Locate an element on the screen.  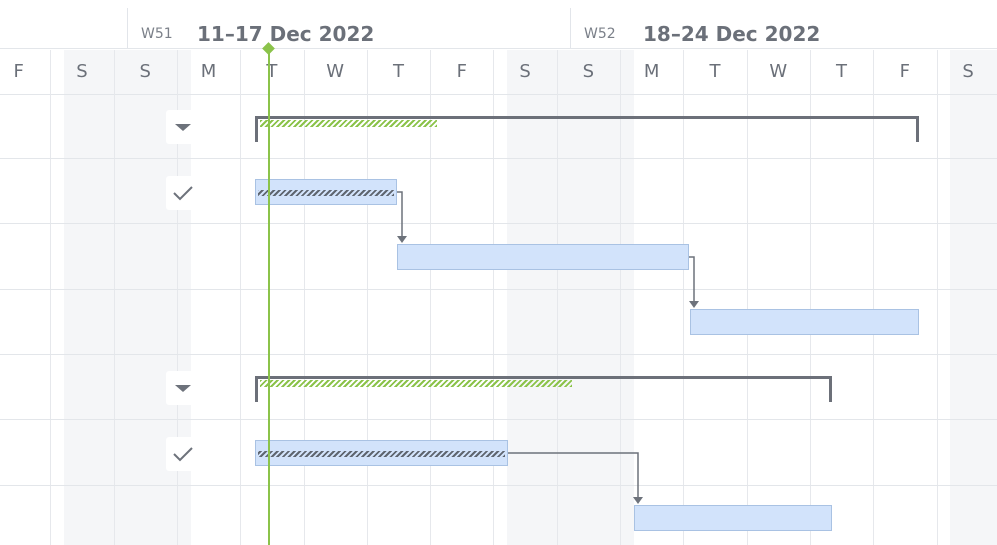
today-line is located at coordinates (269, 295).